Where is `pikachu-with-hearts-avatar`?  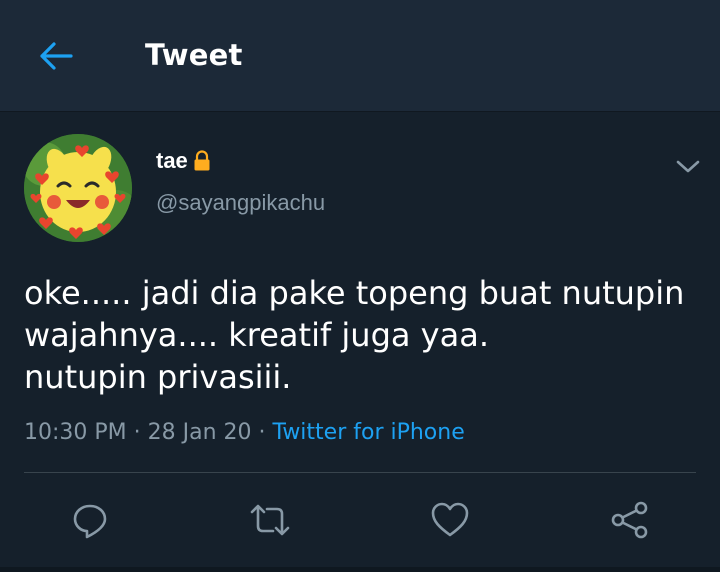
pikachu-with-hearts-avatar is located at coordinates (78, 188).